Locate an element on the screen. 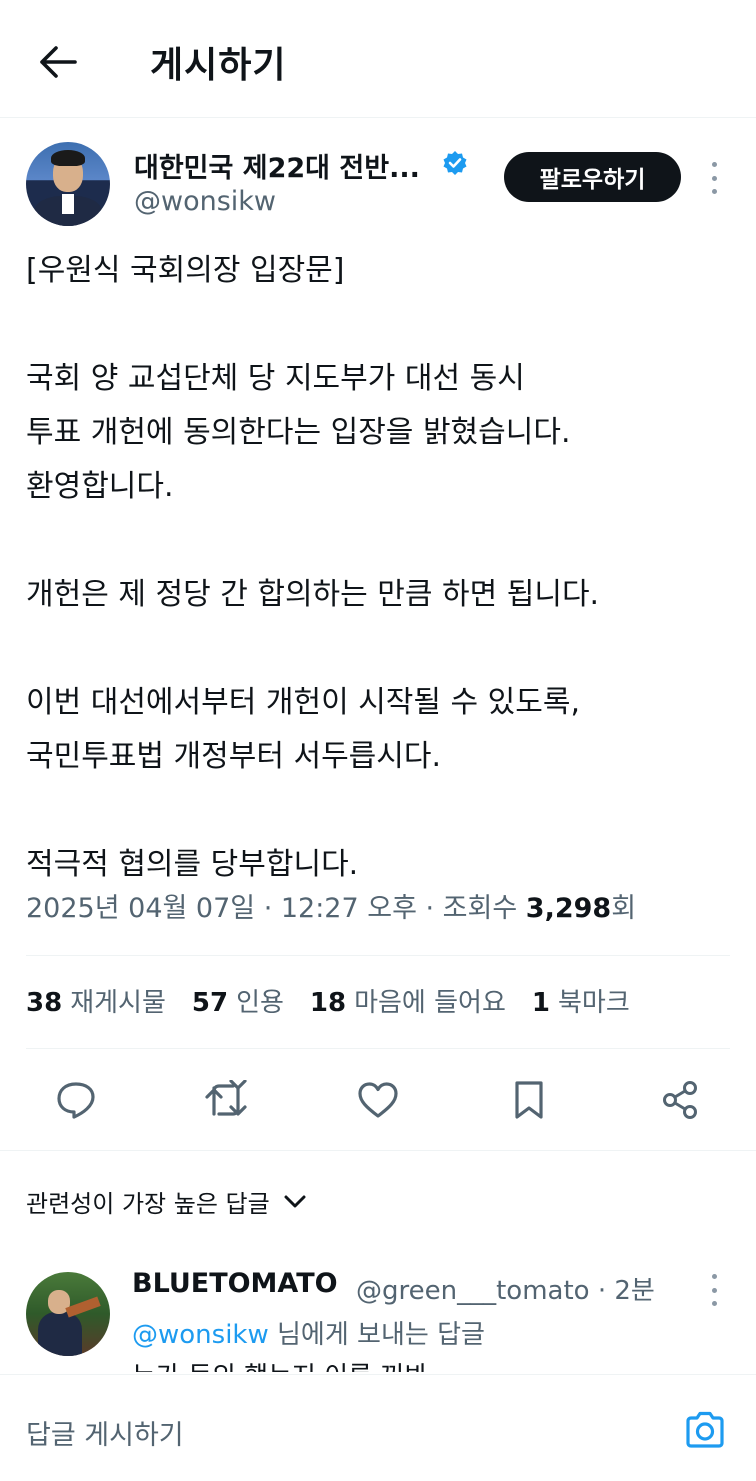 The image size is (756, 1481). view-count: 3,298 is located at coordinates (568, 908).